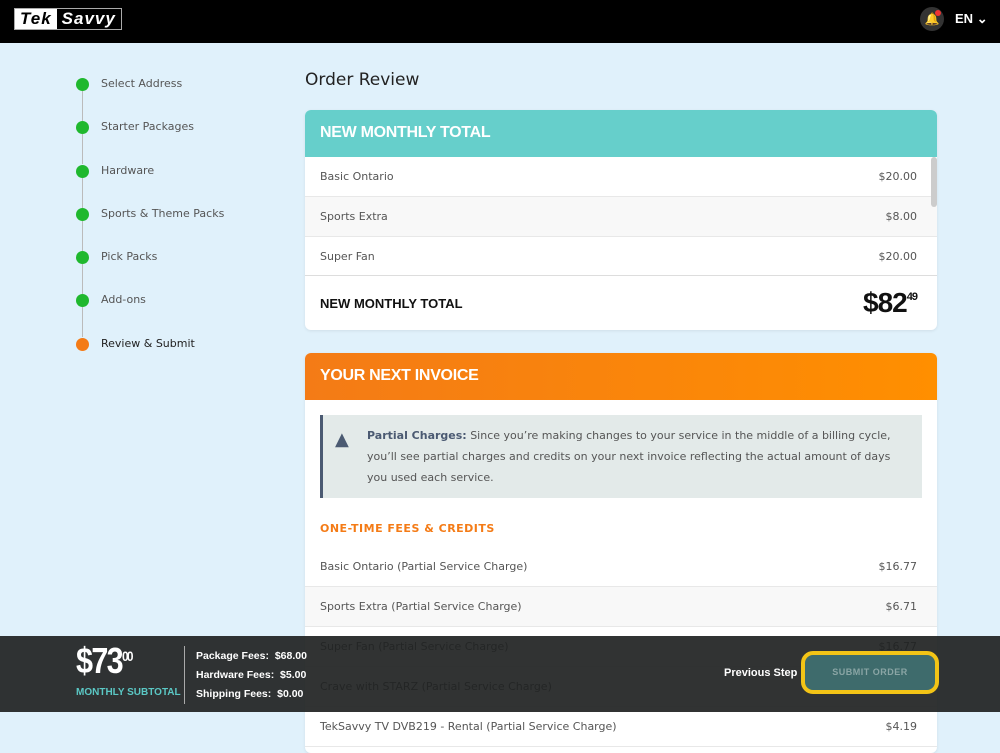  What do you see at coordinates (150, 185) in the screenshot?
I see `step-item: Hardware` at bounding box center [150, 185].